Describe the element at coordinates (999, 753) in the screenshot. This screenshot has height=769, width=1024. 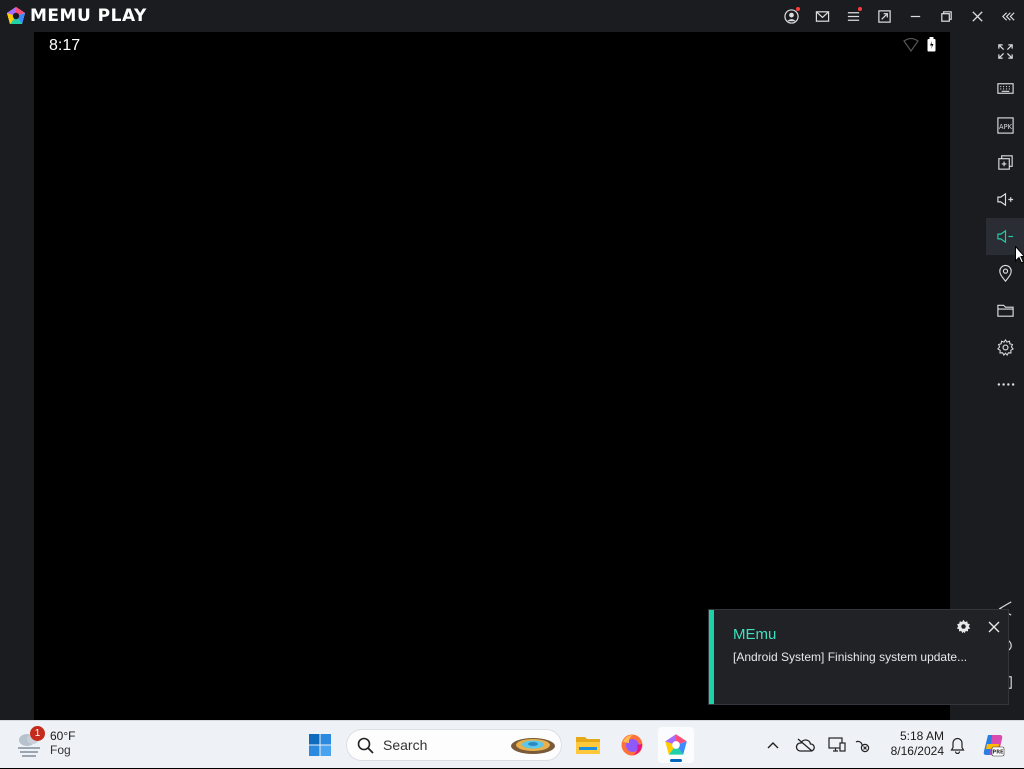
I see `svg-text: PRE` at that location.